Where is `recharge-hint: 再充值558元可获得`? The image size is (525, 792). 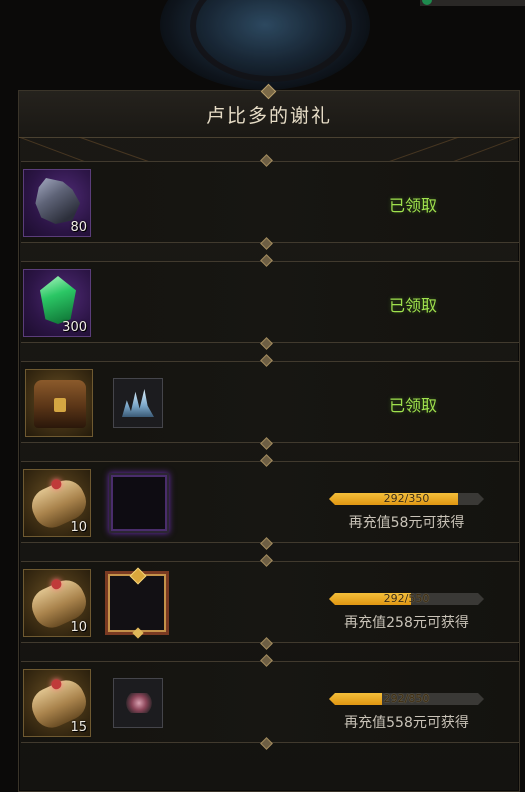
recharge-hint: 再充值558元可获得 is located at coordinates (406, 723).